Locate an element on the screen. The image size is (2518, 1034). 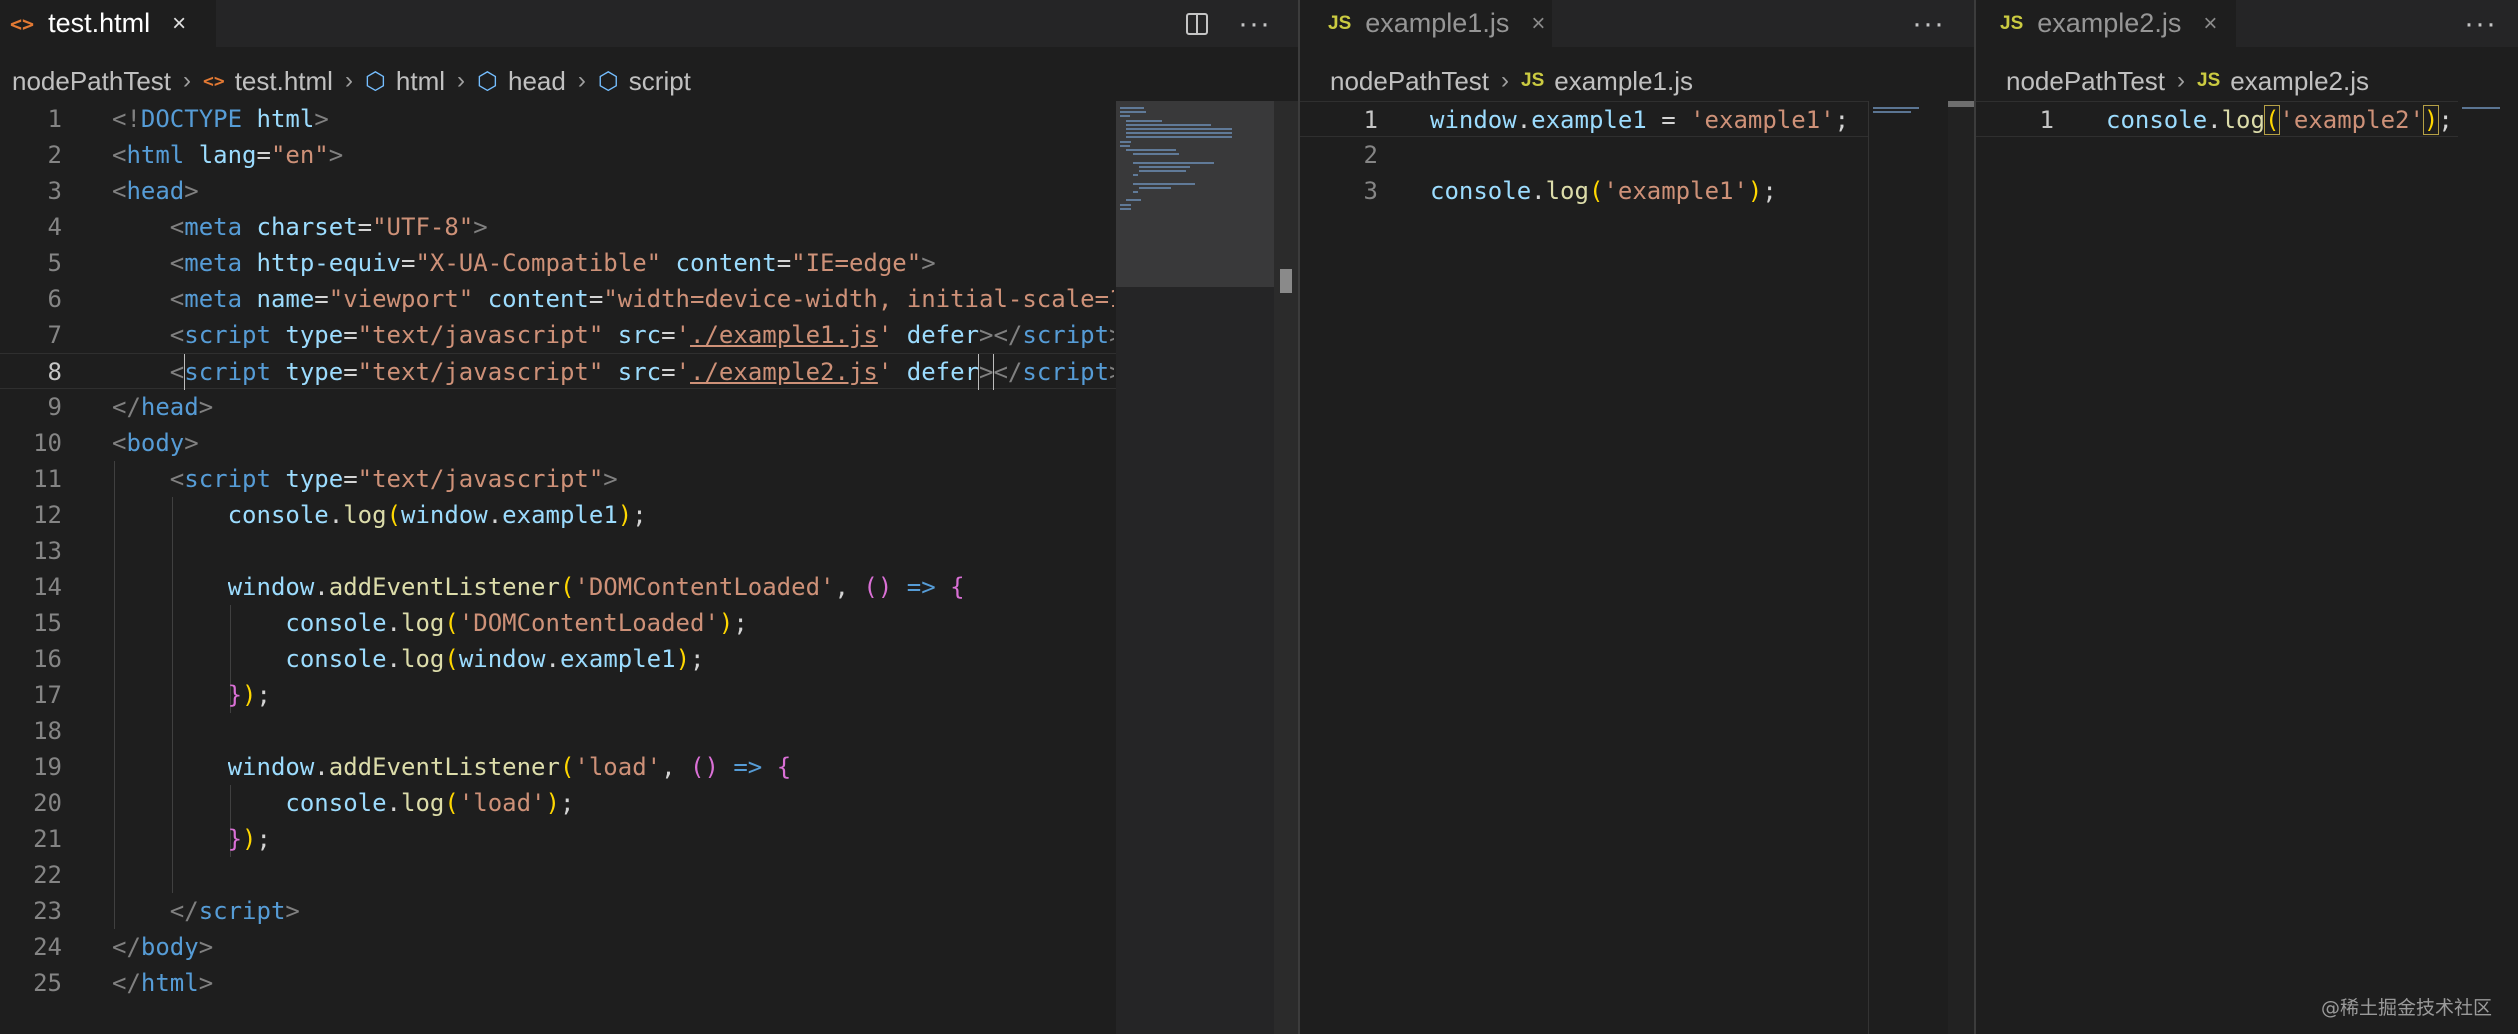
code-line: 4 <meta charset="UTF-8"> is located at coordinates (649, 227).